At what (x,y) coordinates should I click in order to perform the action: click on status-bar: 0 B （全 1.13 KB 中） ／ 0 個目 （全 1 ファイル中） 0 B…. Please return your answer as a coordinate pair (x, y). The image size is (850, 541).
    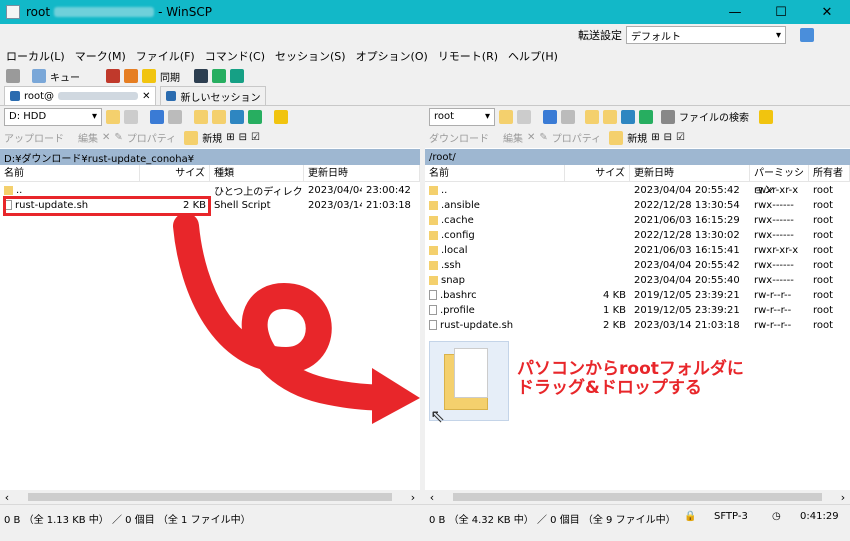
    Looking at the image, I should click on (425, 522).